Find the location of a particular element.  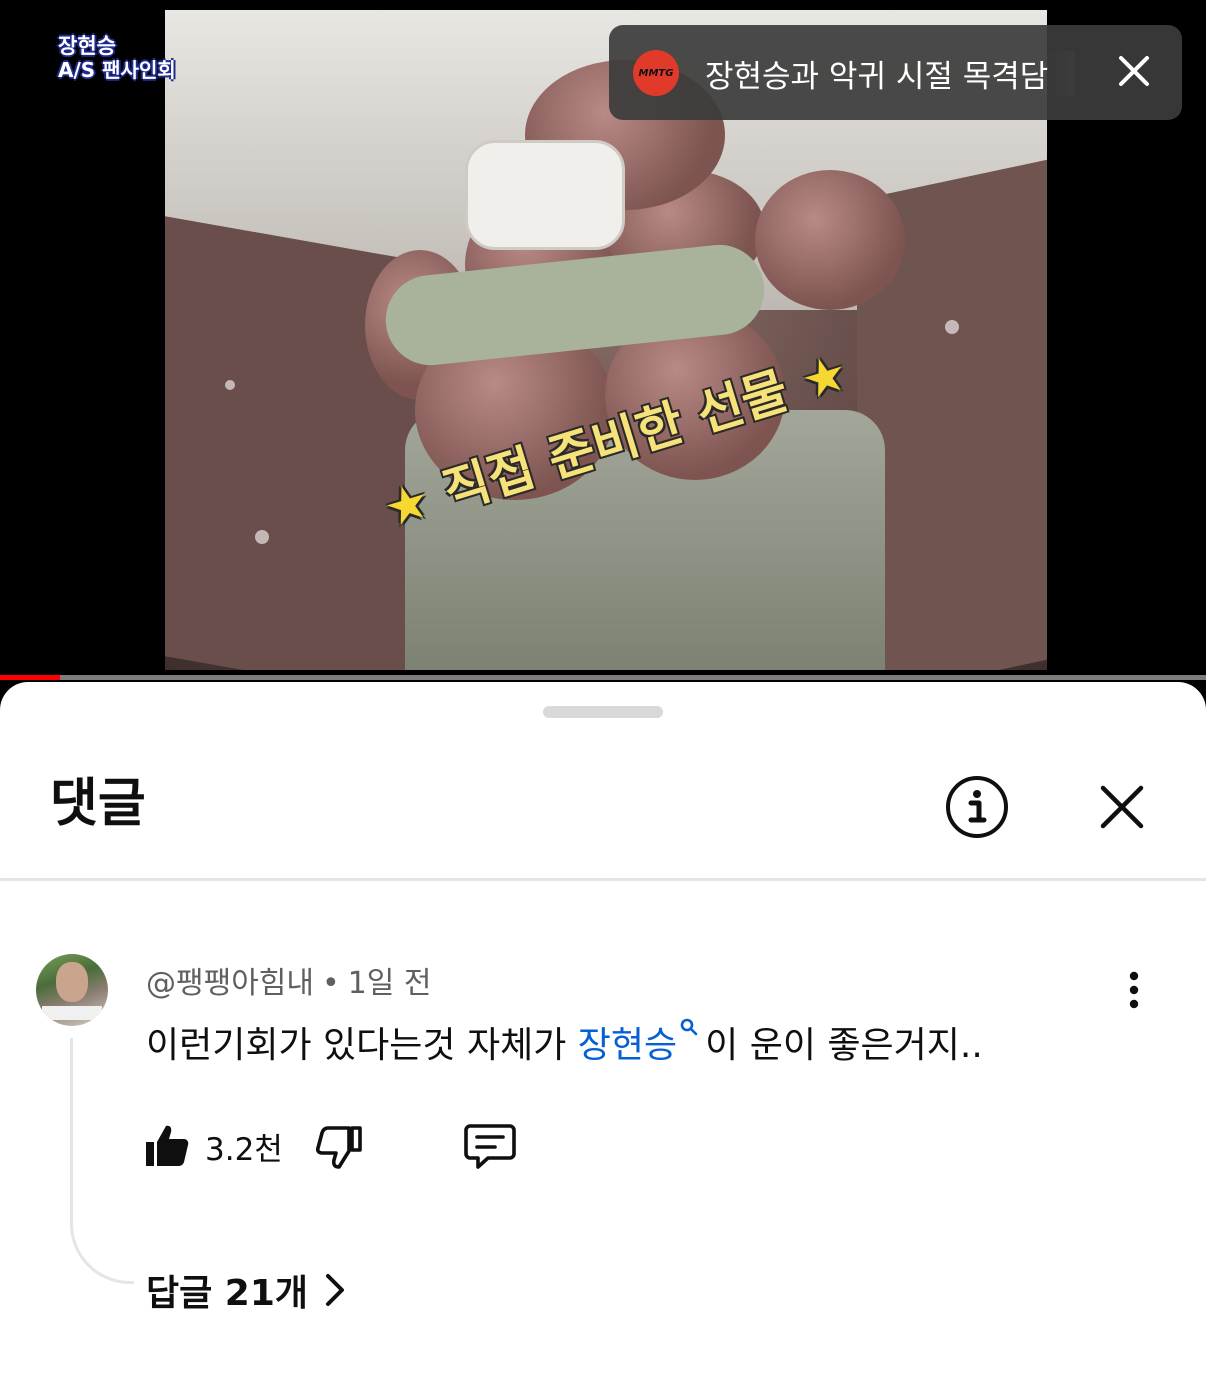

comment-text: 이런기회가 있다는것 자체가 장현승 이 운이 좋은거지.. is located at coordinates (564, 1042).